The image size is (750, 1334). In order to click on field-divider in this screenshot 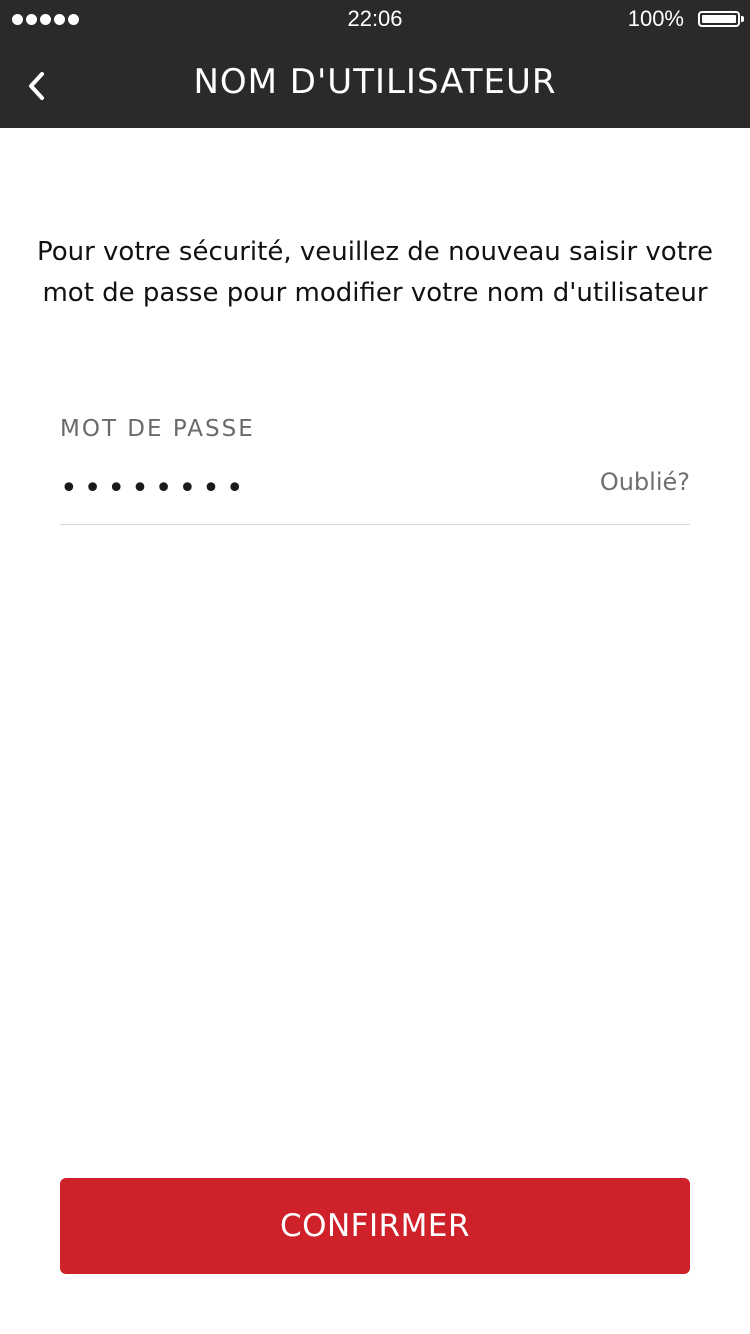, I will do `click(375, 524)`.